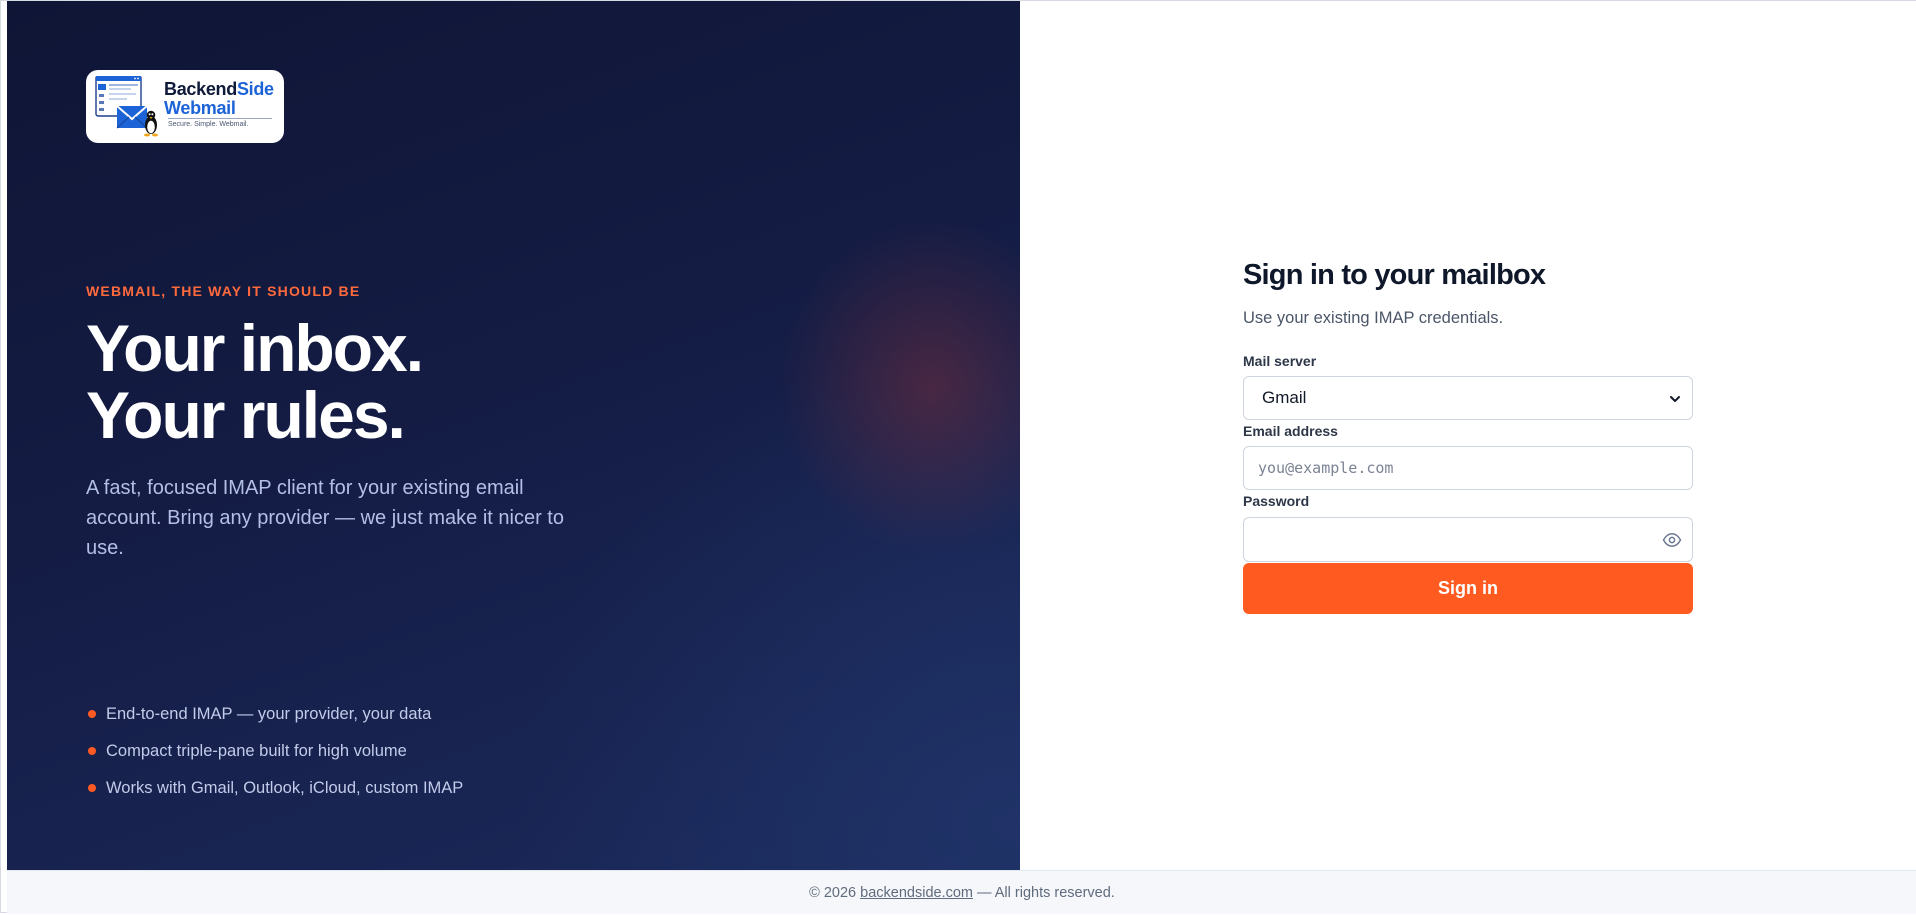  I want to click on hero-eyebrow: WEBMAIL, THE WAY IT SHOULD BE, so click(223, 291).